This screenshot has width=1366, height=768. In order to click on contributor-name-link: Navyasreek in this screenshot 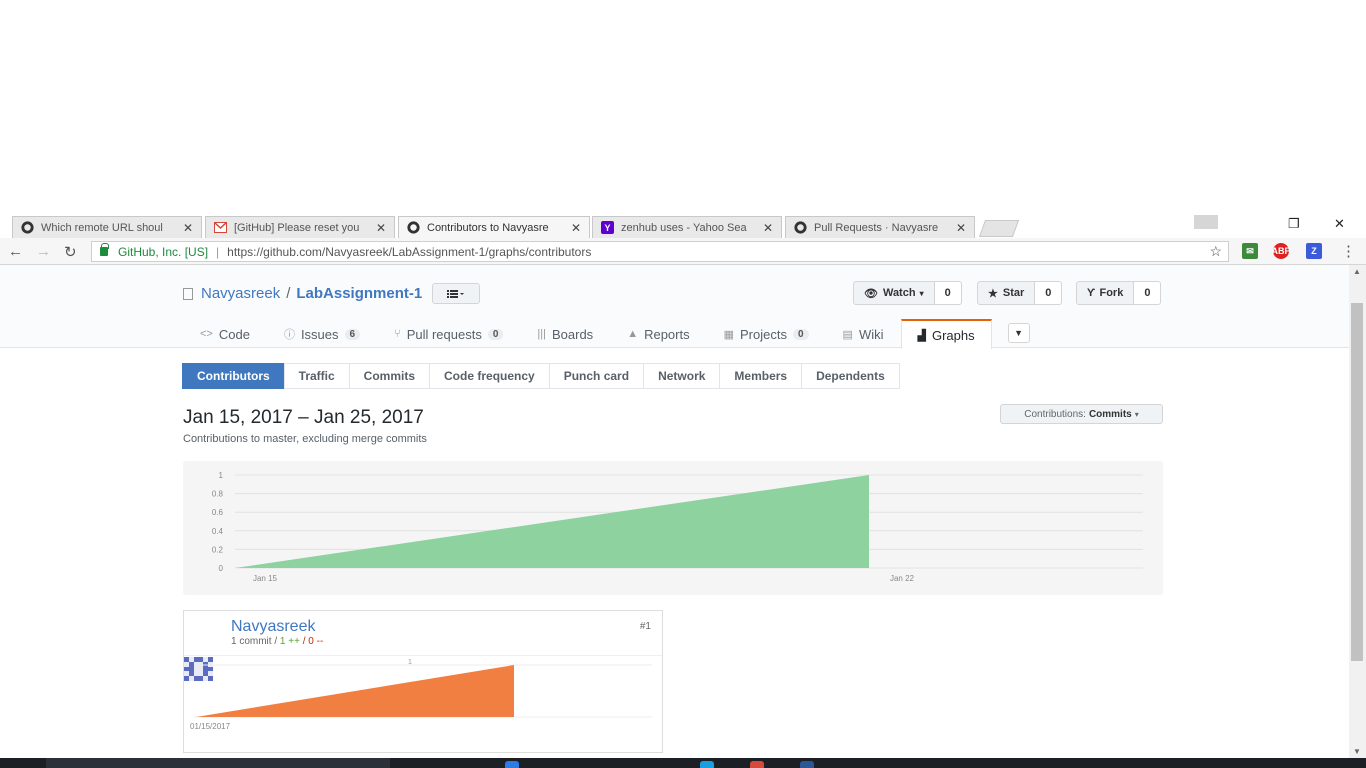, I will do `click(273, 627)`.